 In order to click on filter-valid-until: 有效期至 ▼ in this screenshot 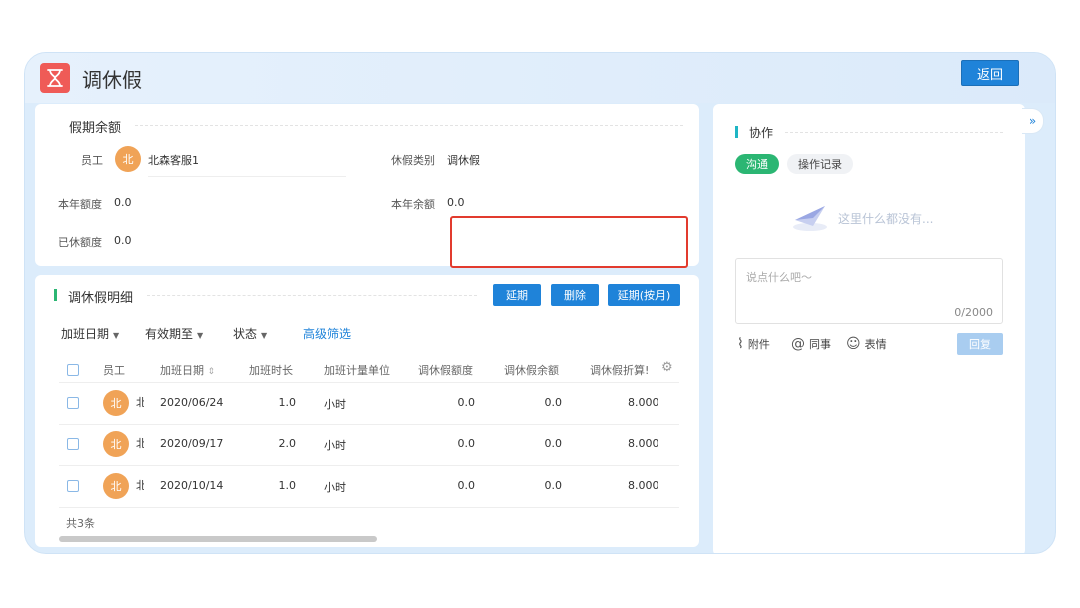, I will do `click(174, 333)`.